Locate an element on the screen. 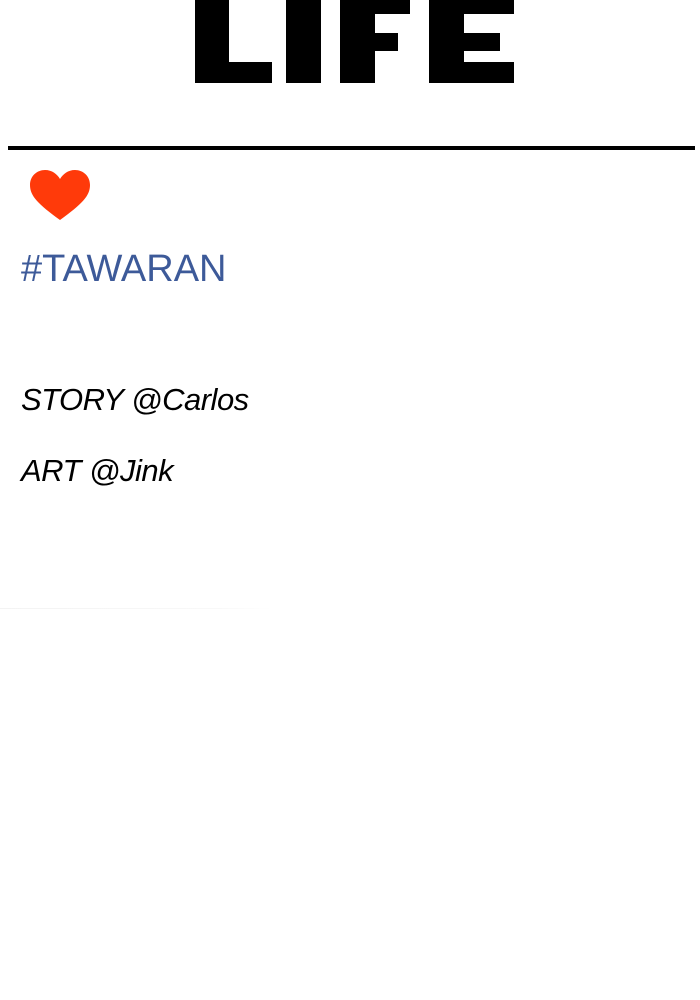 This screenshot has height=1000, width=700. hashtag-label: #TAWARAN is located at coordinates (124, 269).